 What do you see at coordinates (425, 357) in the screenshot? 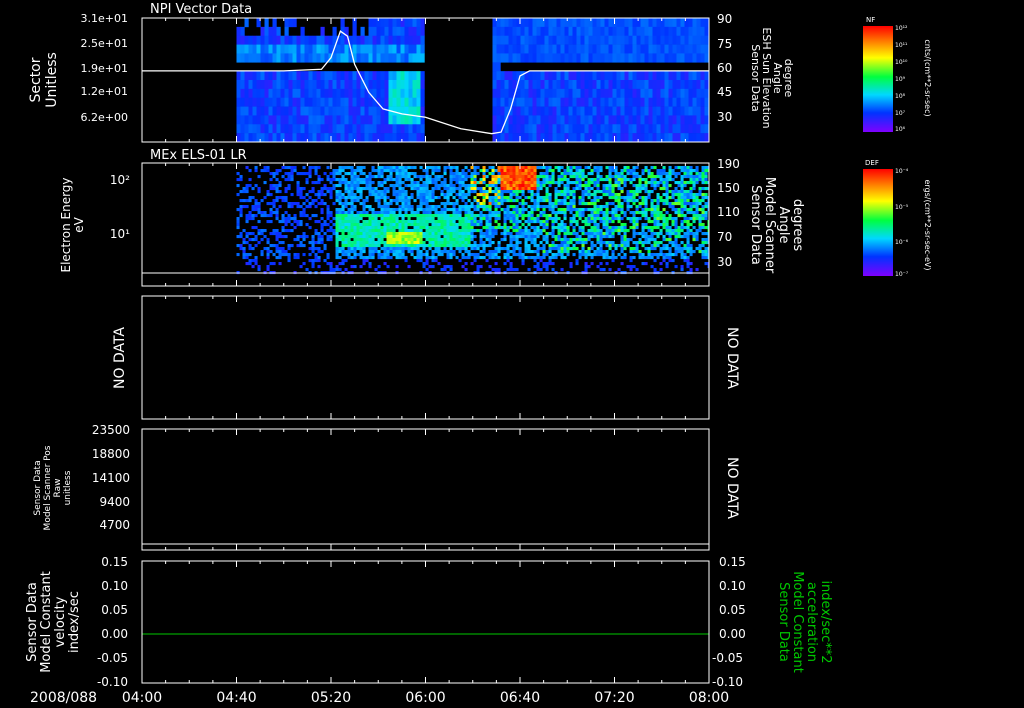
I see `nodata-frame` at bounding box center [425, 357].